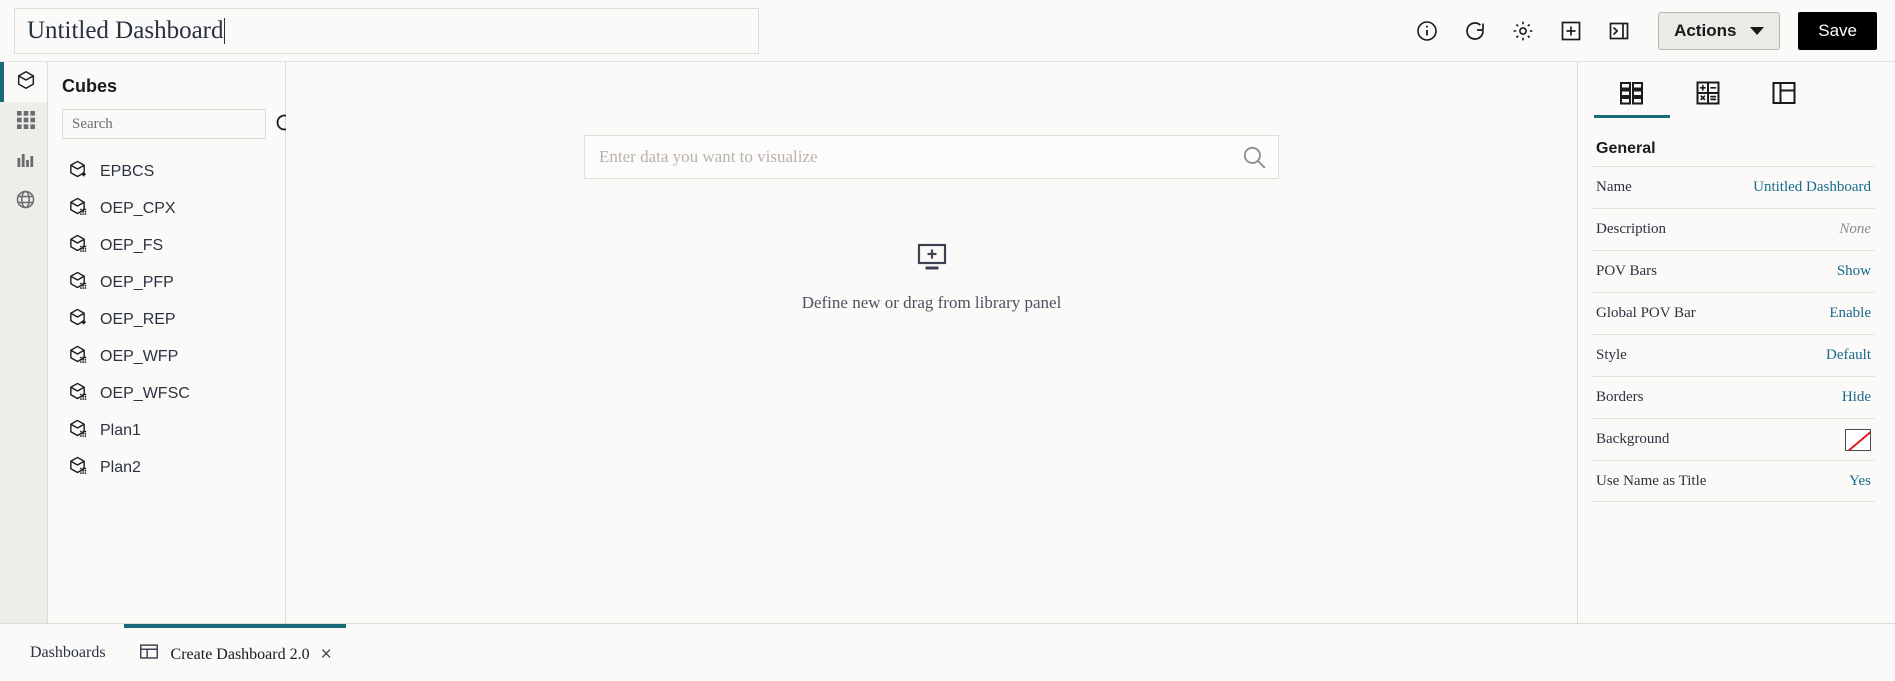 The image size is (1895, 681). I want to click on info-icon, so click(1427, 31).